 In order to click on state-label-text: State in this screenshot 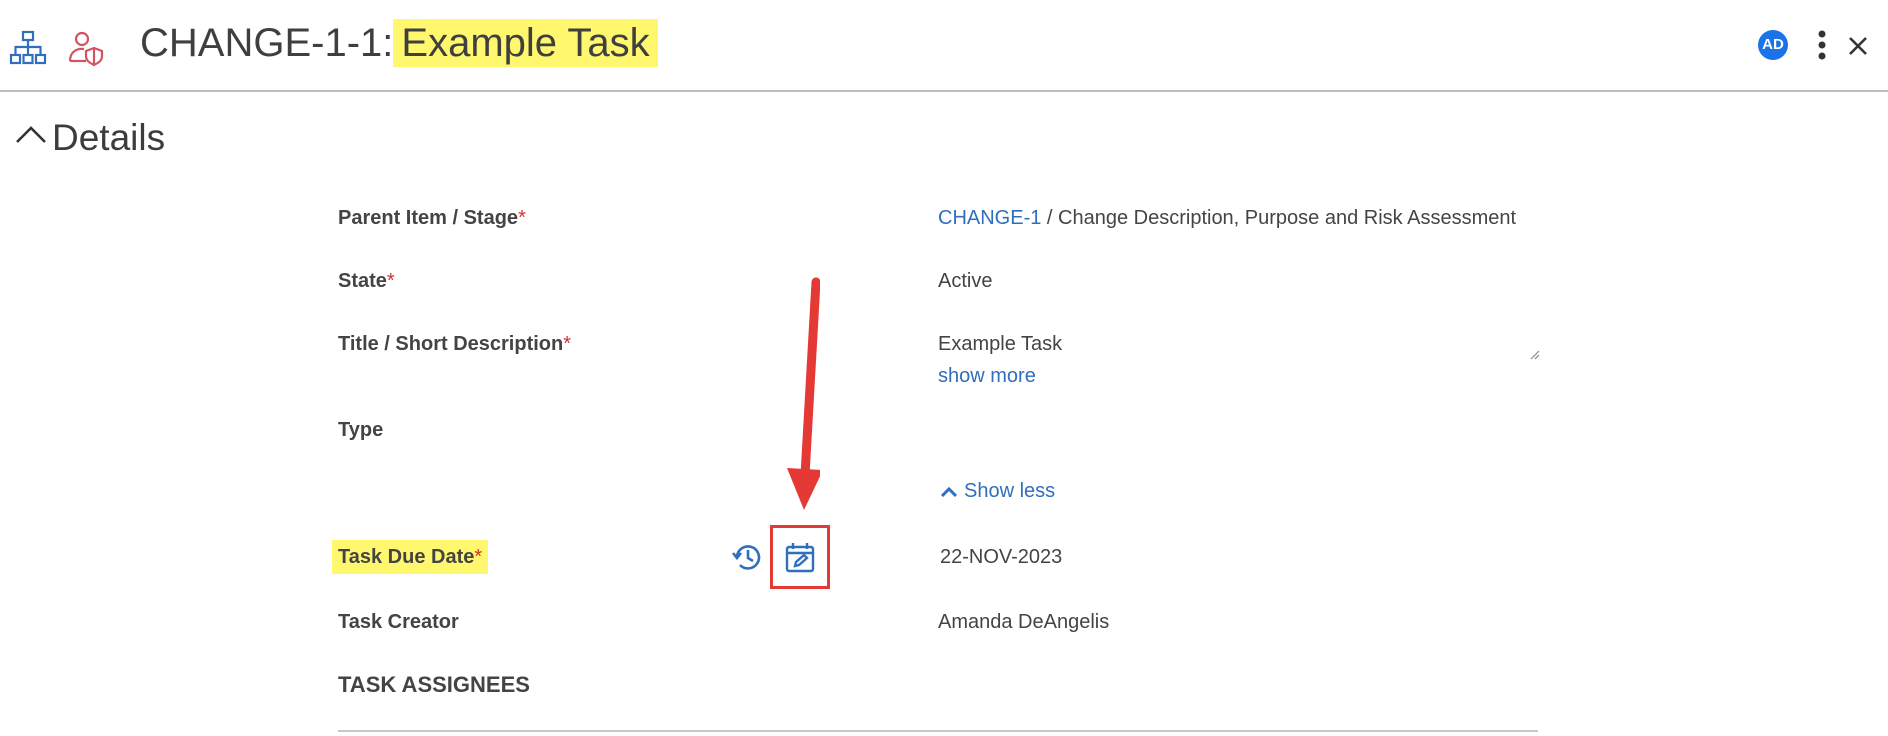, I will do `click(362, 281)`.